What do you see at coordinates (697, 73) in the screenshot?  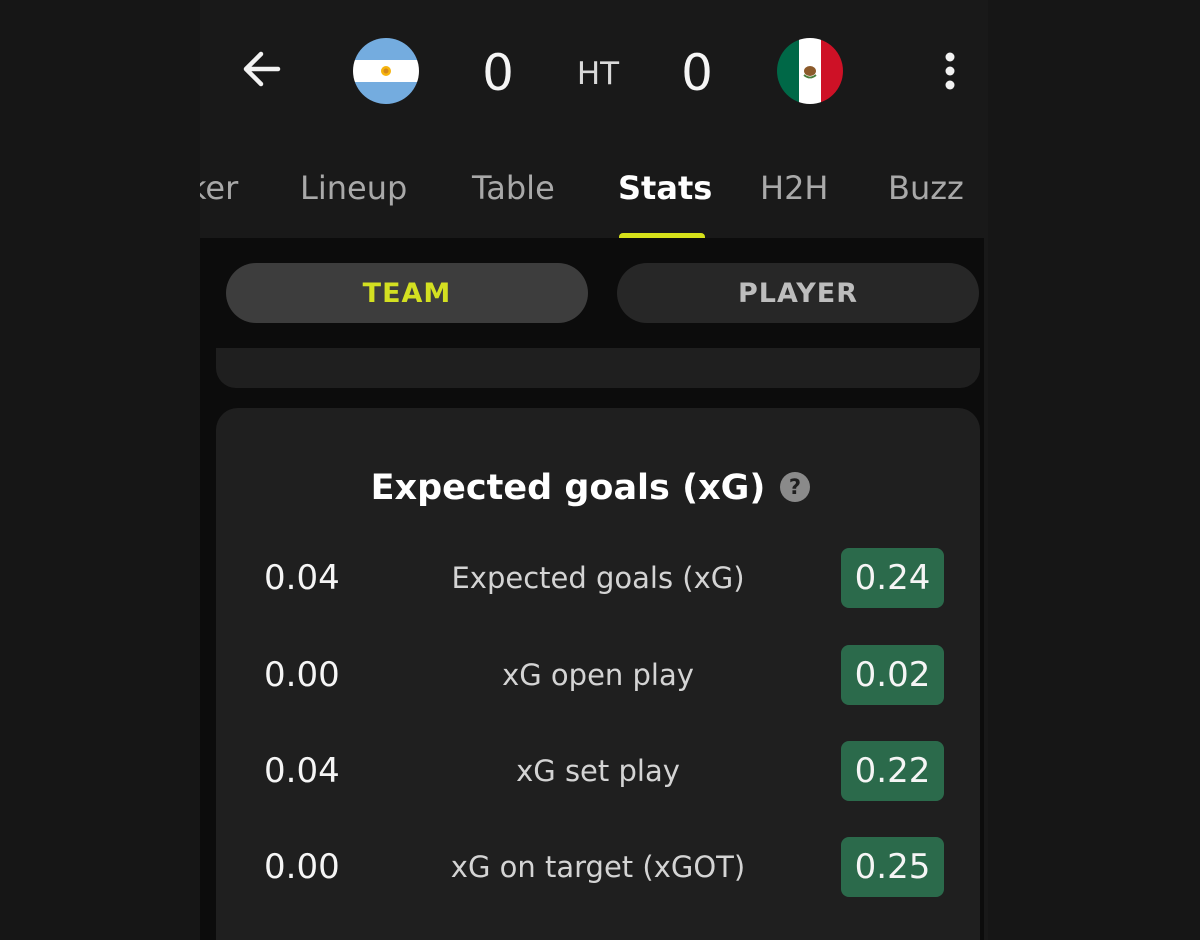 I see `away-score: 0` at bounding box center [697, 73].